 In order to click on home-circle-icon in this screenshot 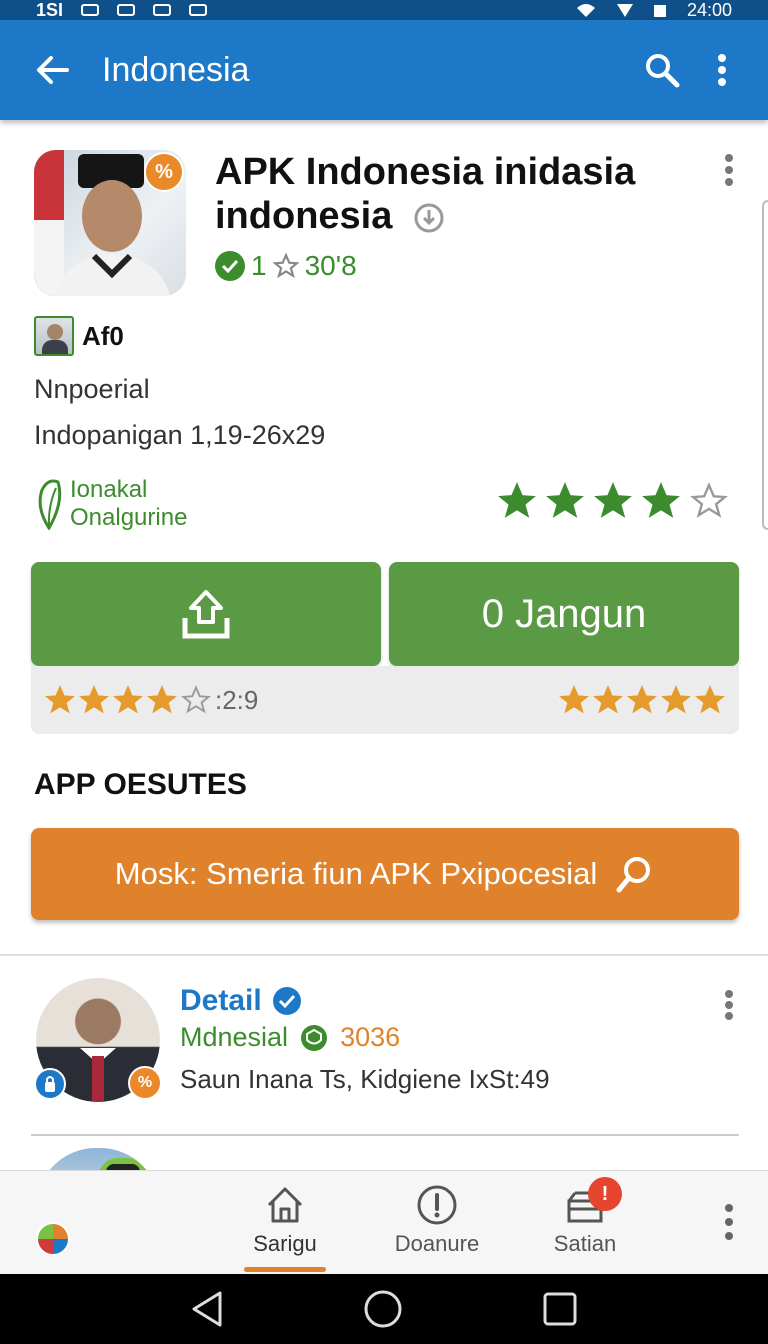, I will do `click(383, 1309)`.